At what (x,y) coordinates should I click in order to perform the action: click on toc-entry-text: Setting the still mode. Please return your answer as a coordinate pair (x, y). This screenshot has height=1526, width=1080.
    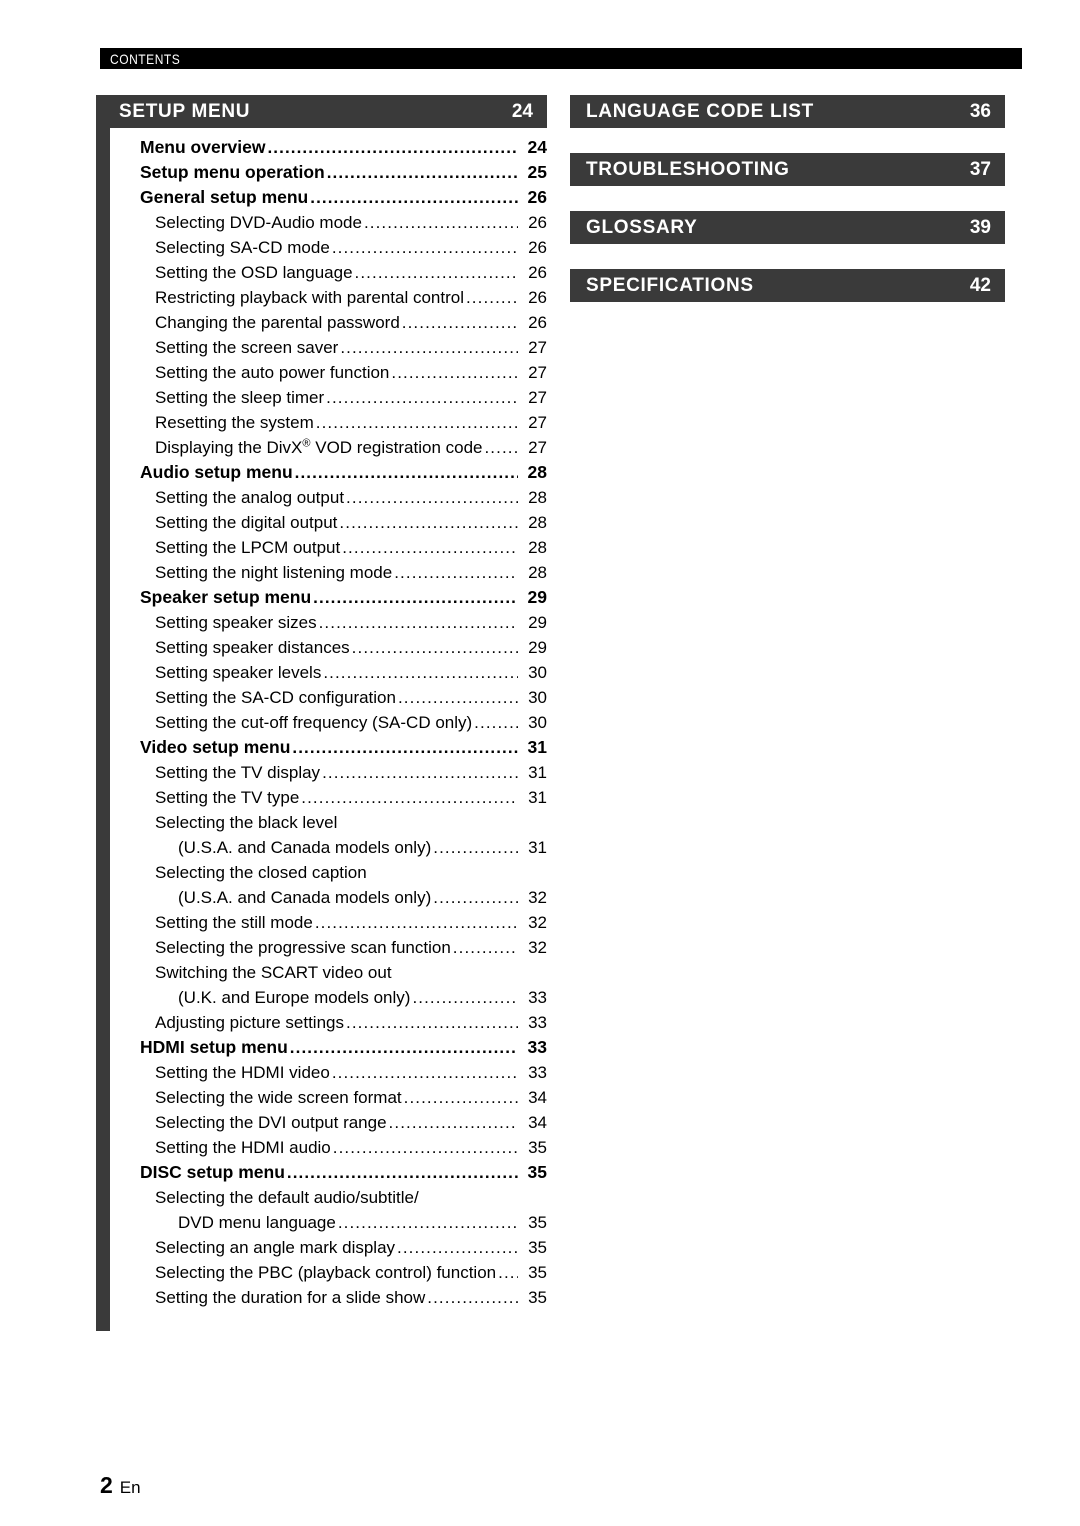
    Looking at the image, I should click on (234, 922).